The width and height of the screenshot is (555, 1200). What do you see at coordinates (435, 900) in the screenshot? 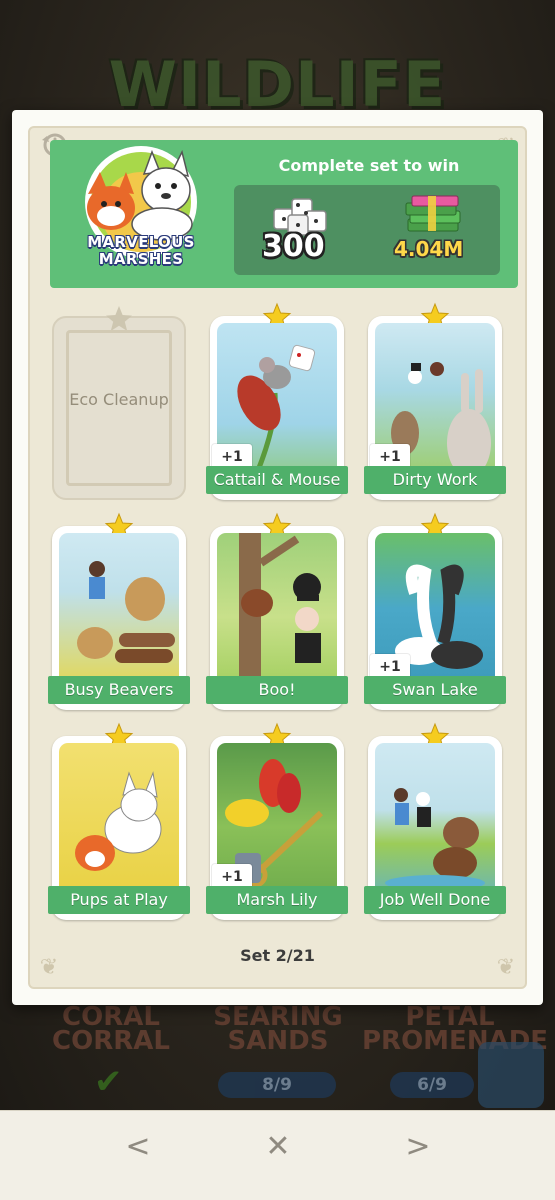
I see `sticker-name: Job Well Done` at bounding box center [435, 900].